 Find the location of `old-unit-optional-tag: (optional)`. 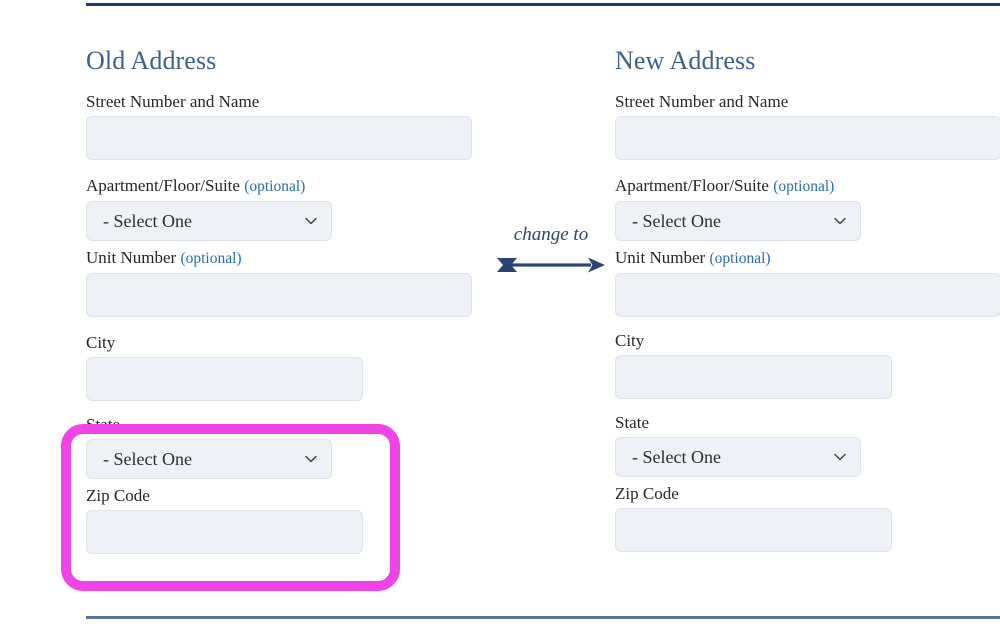

old-unit-optional-tag: (optional) is located at coordinates (211, 258).